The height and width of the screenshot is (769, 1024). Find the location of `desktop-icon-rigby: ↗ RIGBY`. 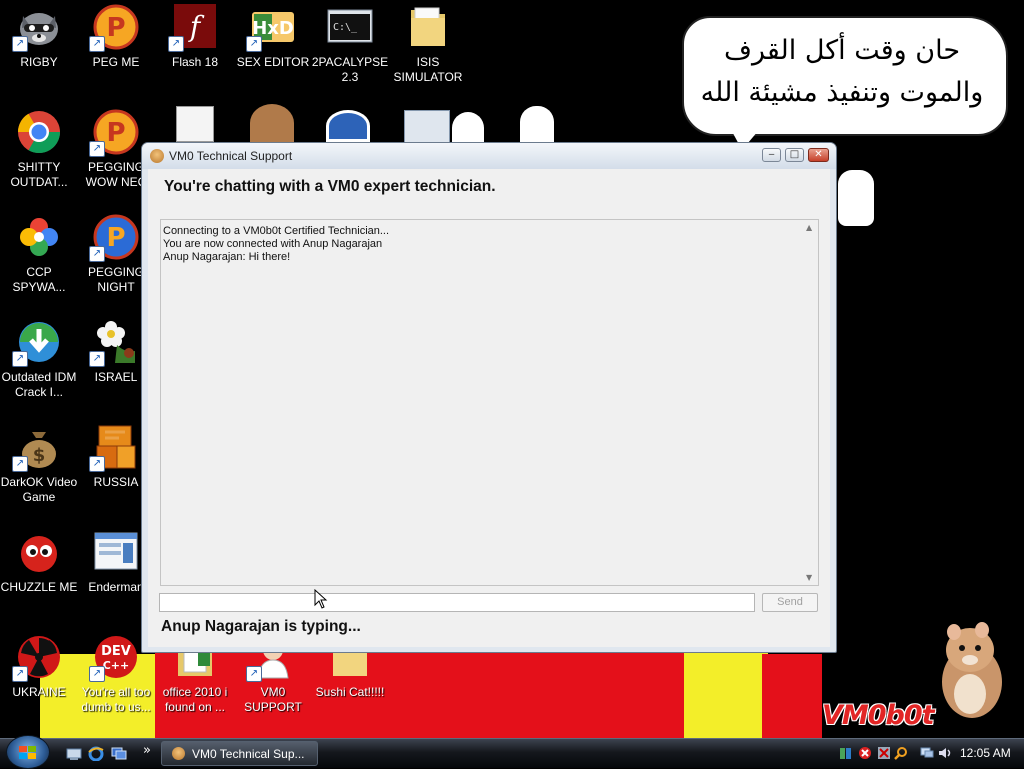

desktop-icon-rigby: ↗ RIGBY is located at coordinates (39, 37).